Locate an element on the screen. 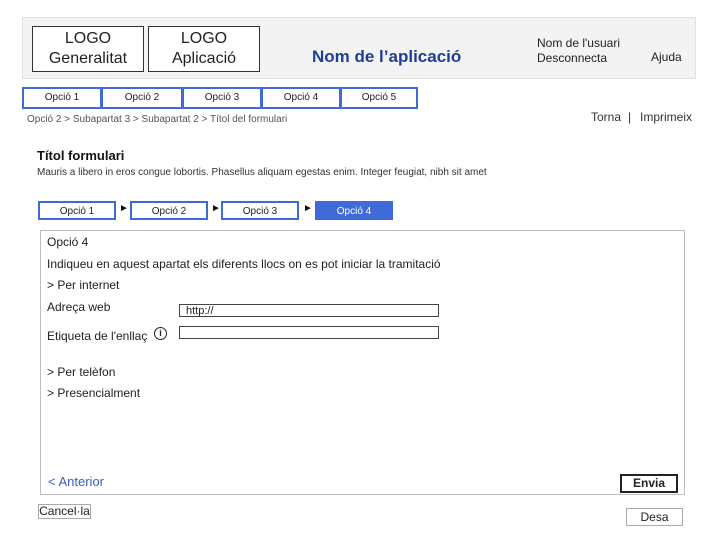 This screenshot has height=540, width=720. panel-heading: Opció 4 is located at coordinates (68, 242).